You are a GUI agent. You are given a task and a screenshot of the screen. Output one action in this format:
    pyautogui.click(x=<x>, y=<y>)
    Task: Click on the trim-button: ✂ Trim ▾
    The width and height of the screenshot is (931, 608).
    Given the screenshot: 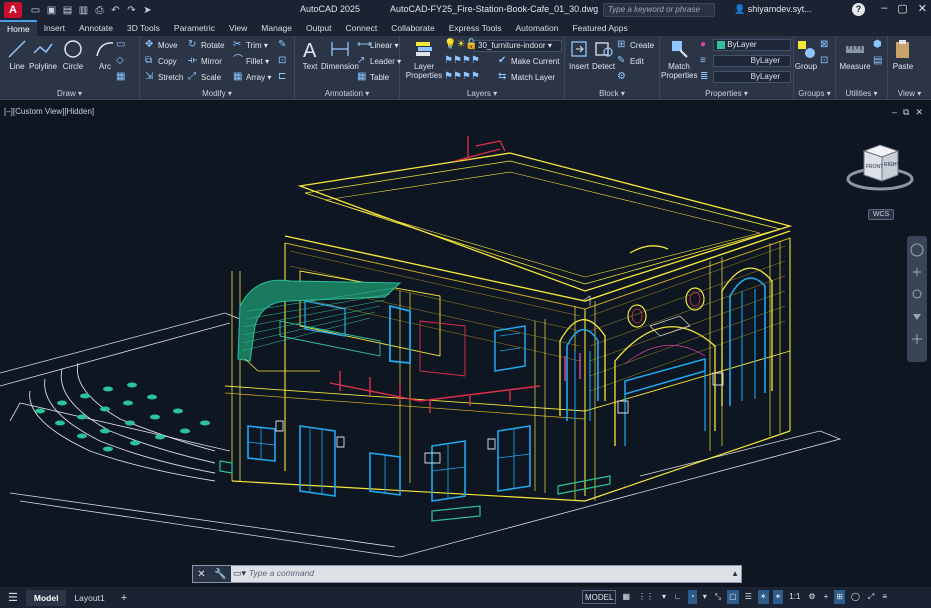 What is the action you would take?
    pyautogui.click(x=250, y=45)
    